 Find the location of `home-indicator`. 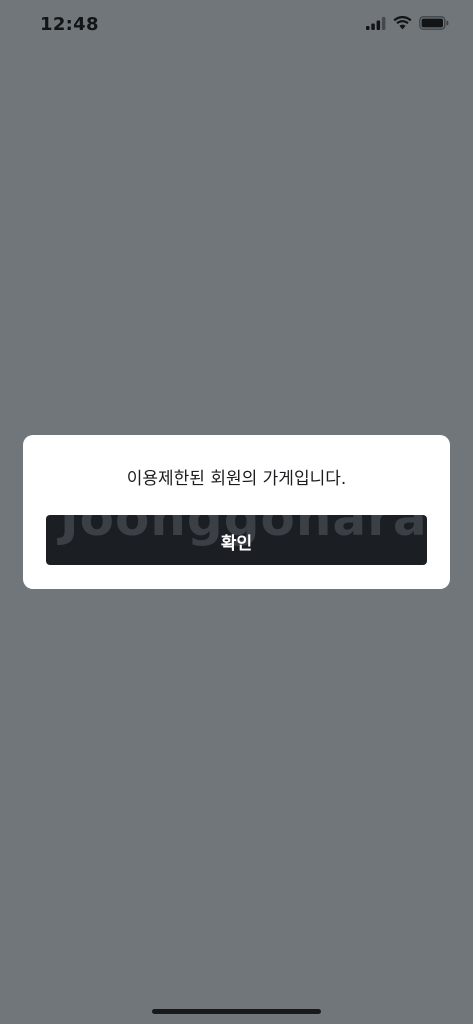

home-indicator is located at coordinates (236, 1011).